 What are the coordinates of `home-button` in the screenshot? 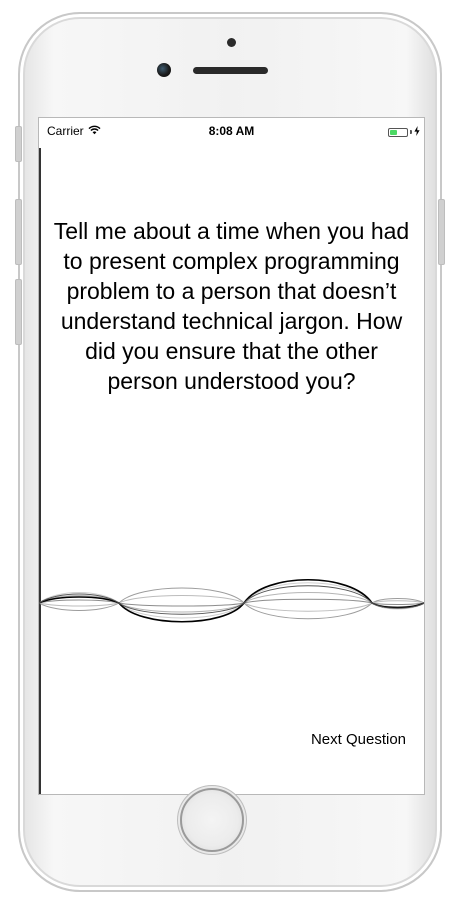 It's located at (212, 820).